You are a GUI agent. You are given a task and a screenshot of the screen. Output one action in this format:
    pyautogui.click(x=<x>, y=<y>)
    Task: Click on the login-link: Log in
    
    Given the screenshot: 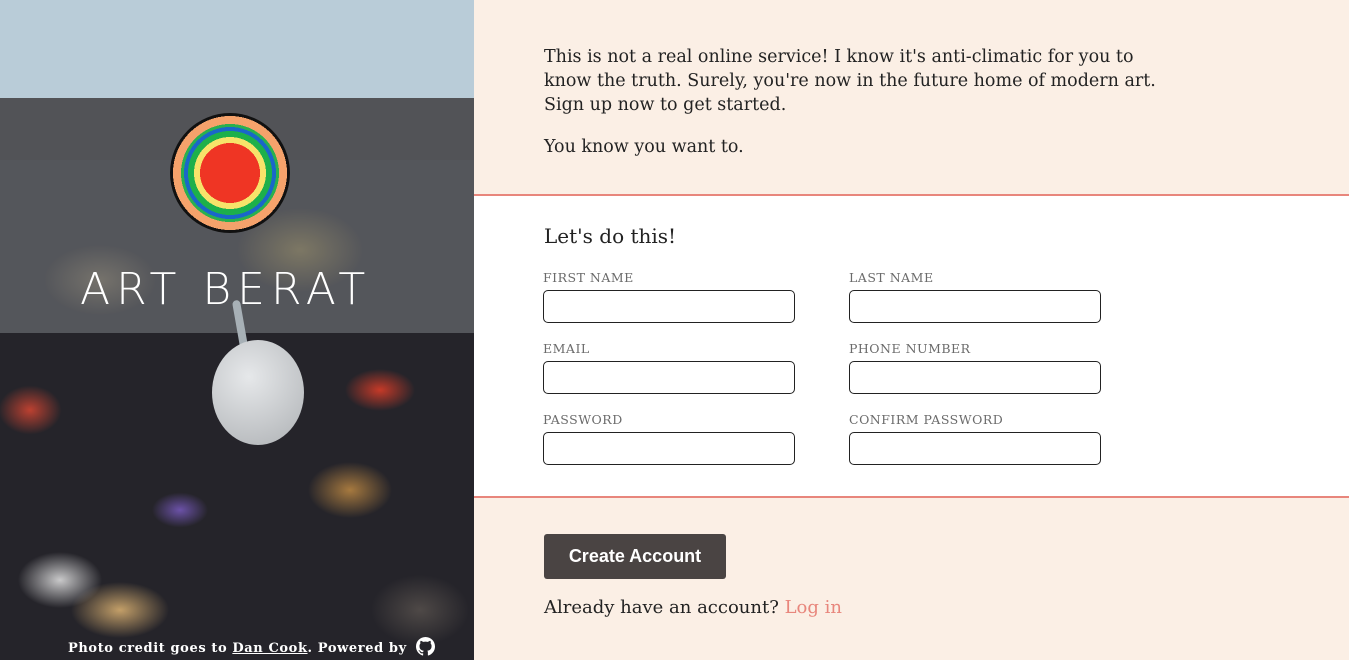 What is the action you would take?
    pyautogui.click(x=813, y=607)
    